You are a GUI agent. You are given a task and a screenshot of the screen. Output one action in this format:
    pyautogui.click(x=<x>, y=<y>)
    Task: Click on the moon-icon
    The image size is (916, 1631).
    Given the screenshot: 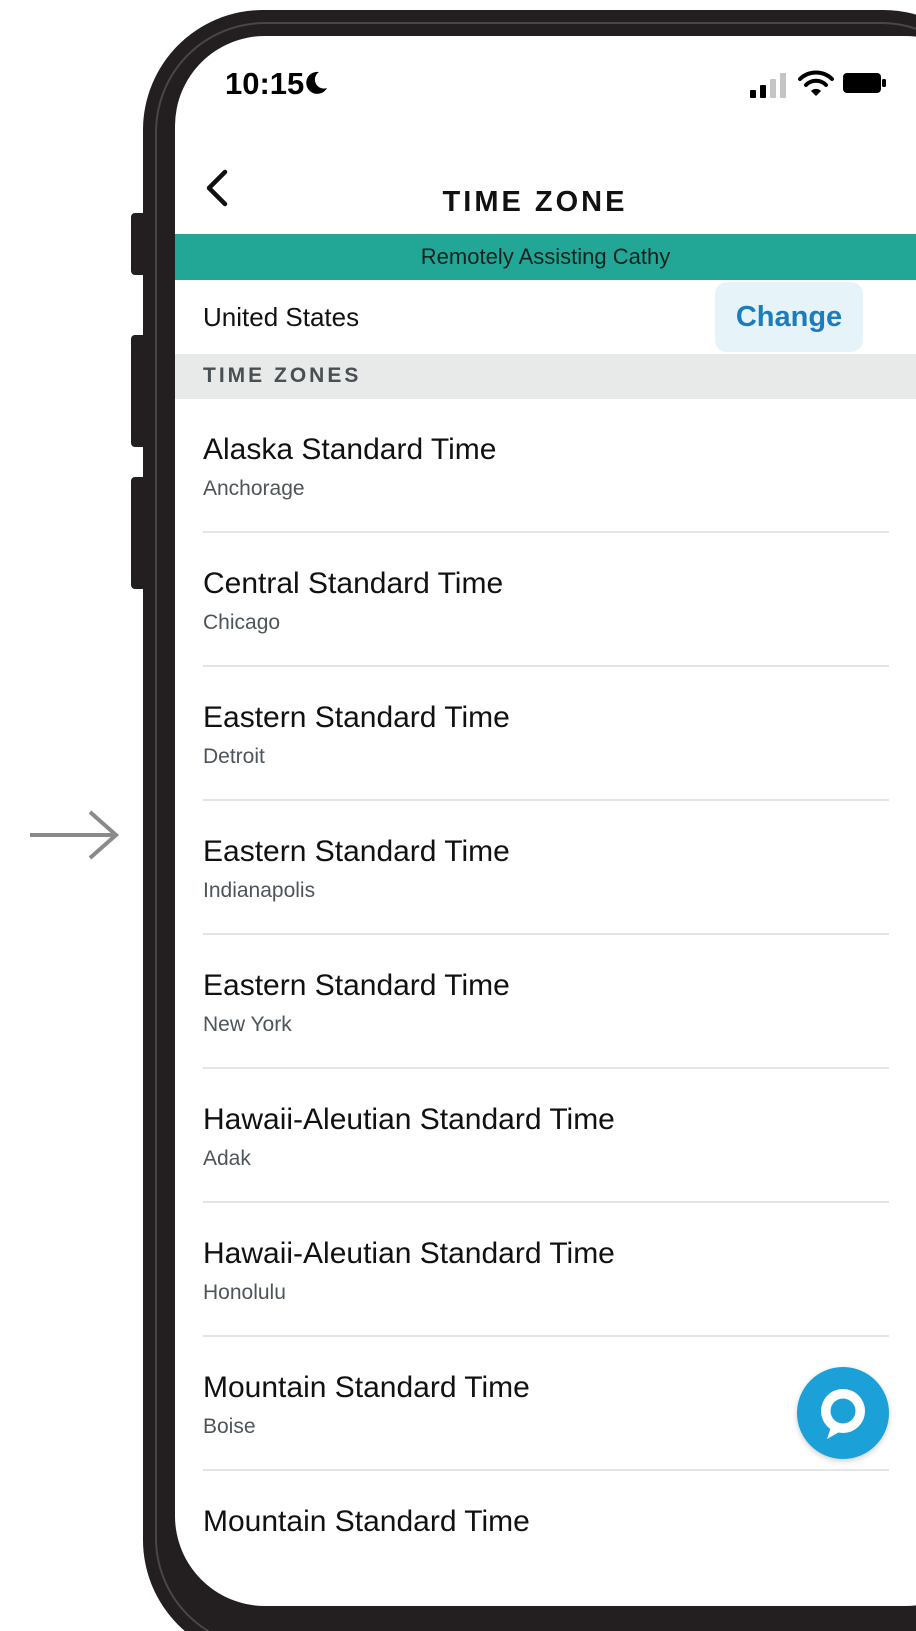 What is the action you would take?
    pyautogui.click(x=316, y=82)
    